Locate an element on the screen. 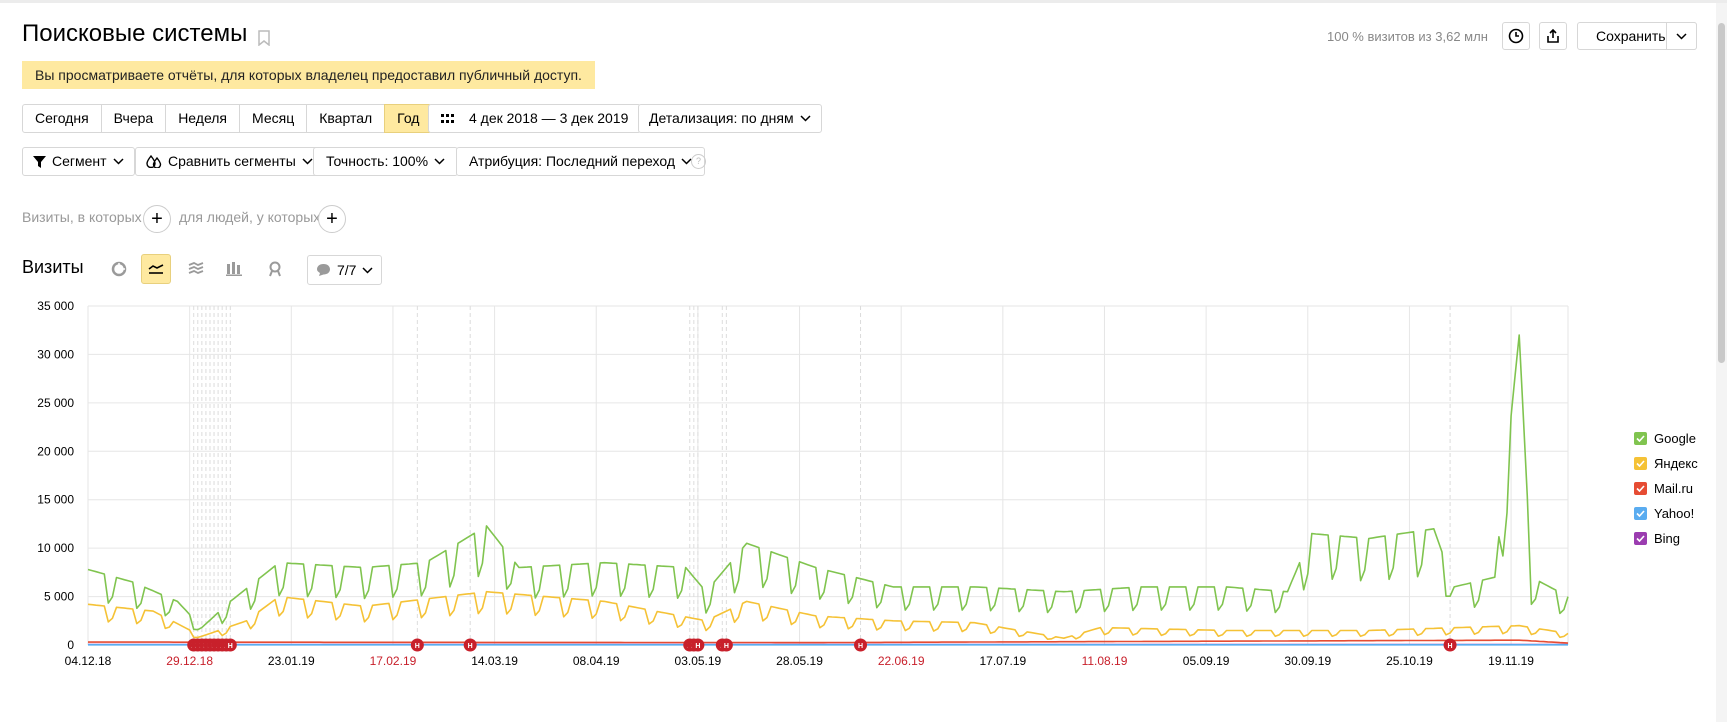 The image size is (1727, 722). people-condition-label: для людей, у которых is located at coordinates (250, 217).